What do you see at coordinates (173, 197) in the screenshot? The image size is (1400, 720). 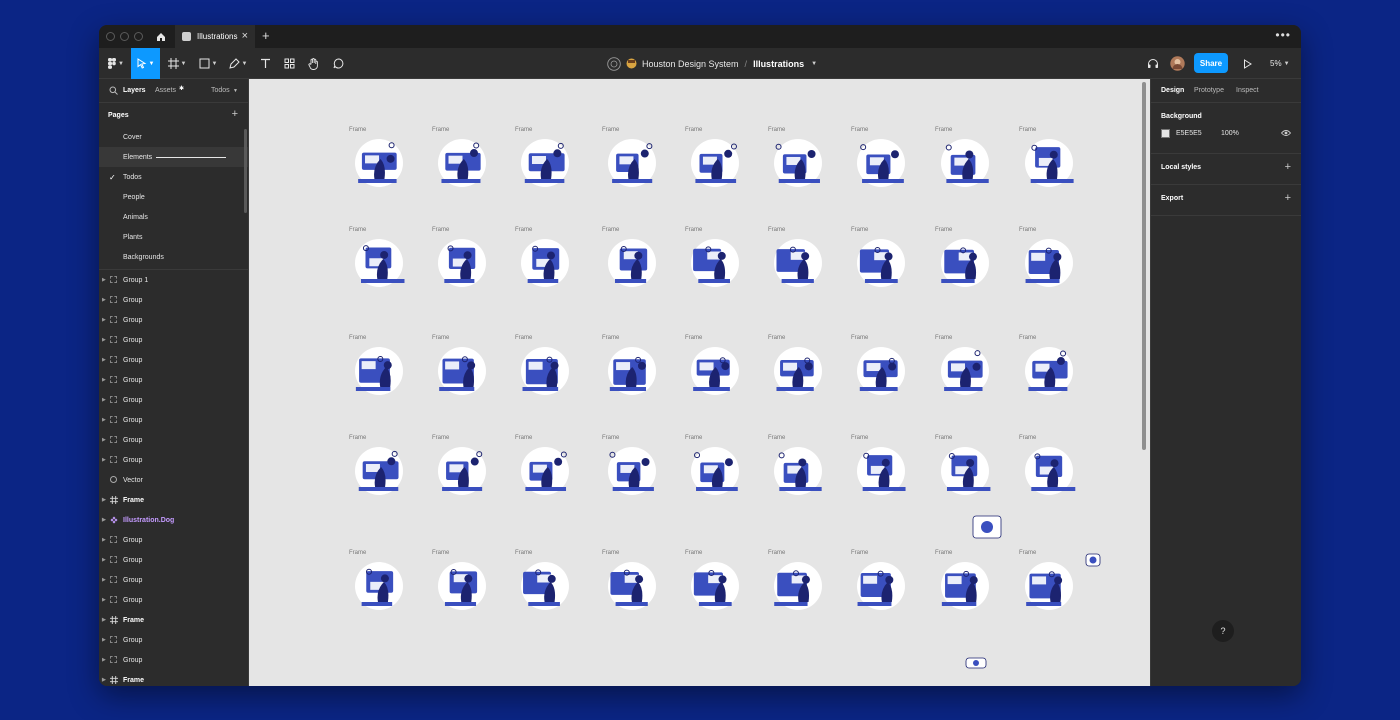 I see `page-item: People` at bounding box center [173, 197].